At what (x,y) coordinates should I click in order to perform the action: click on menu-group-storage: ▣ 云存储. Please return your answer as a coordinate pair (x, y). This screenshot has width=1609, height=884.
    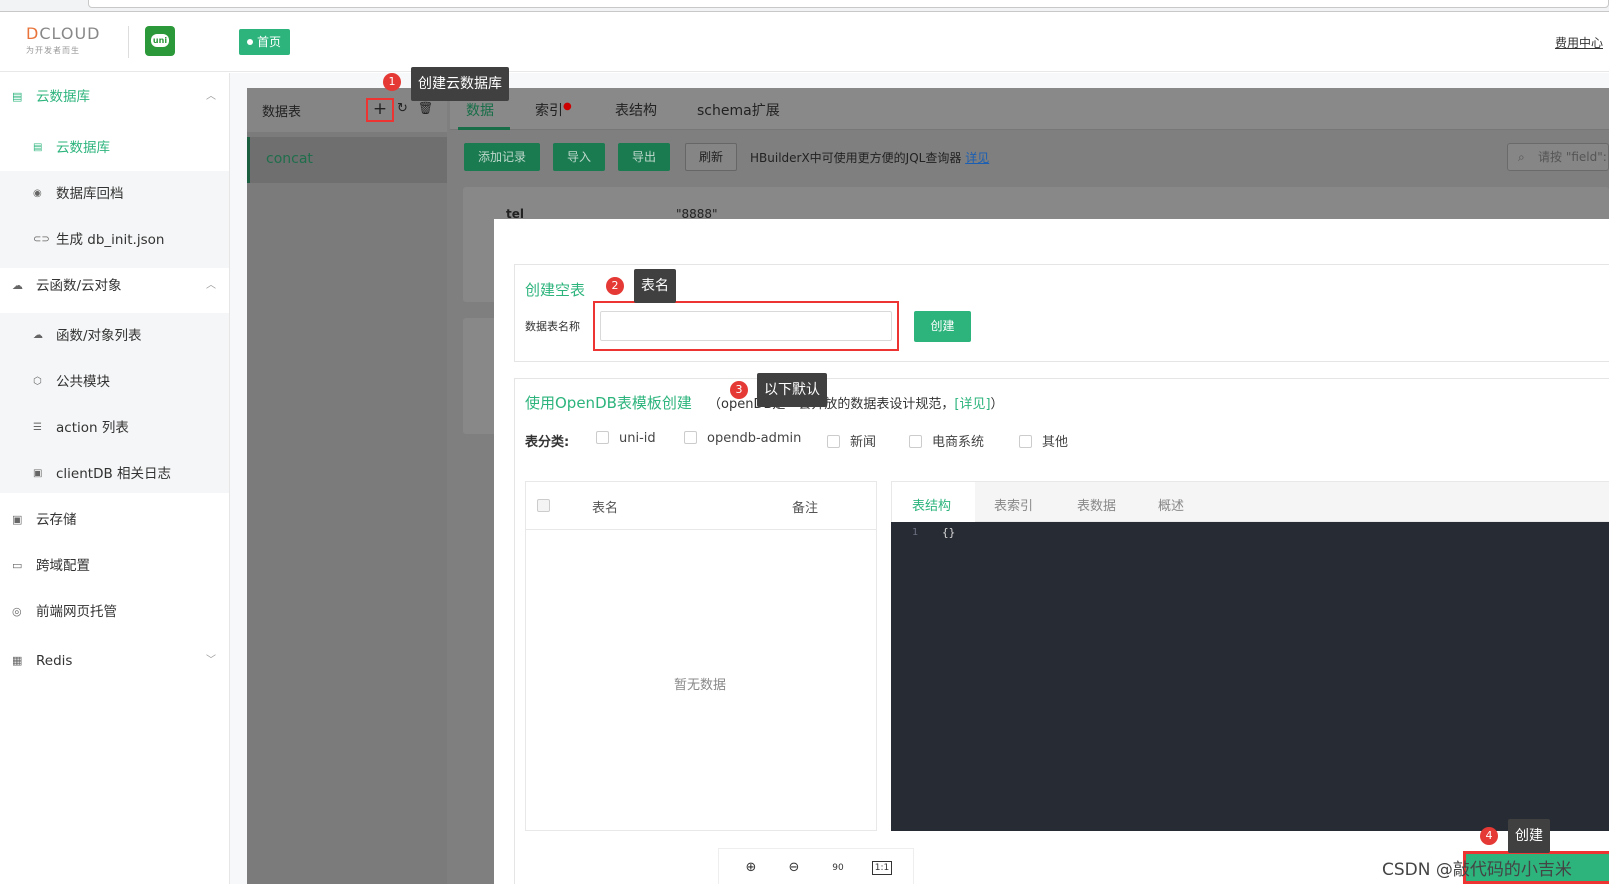
    Looking at the image, I should click on (115, 520).